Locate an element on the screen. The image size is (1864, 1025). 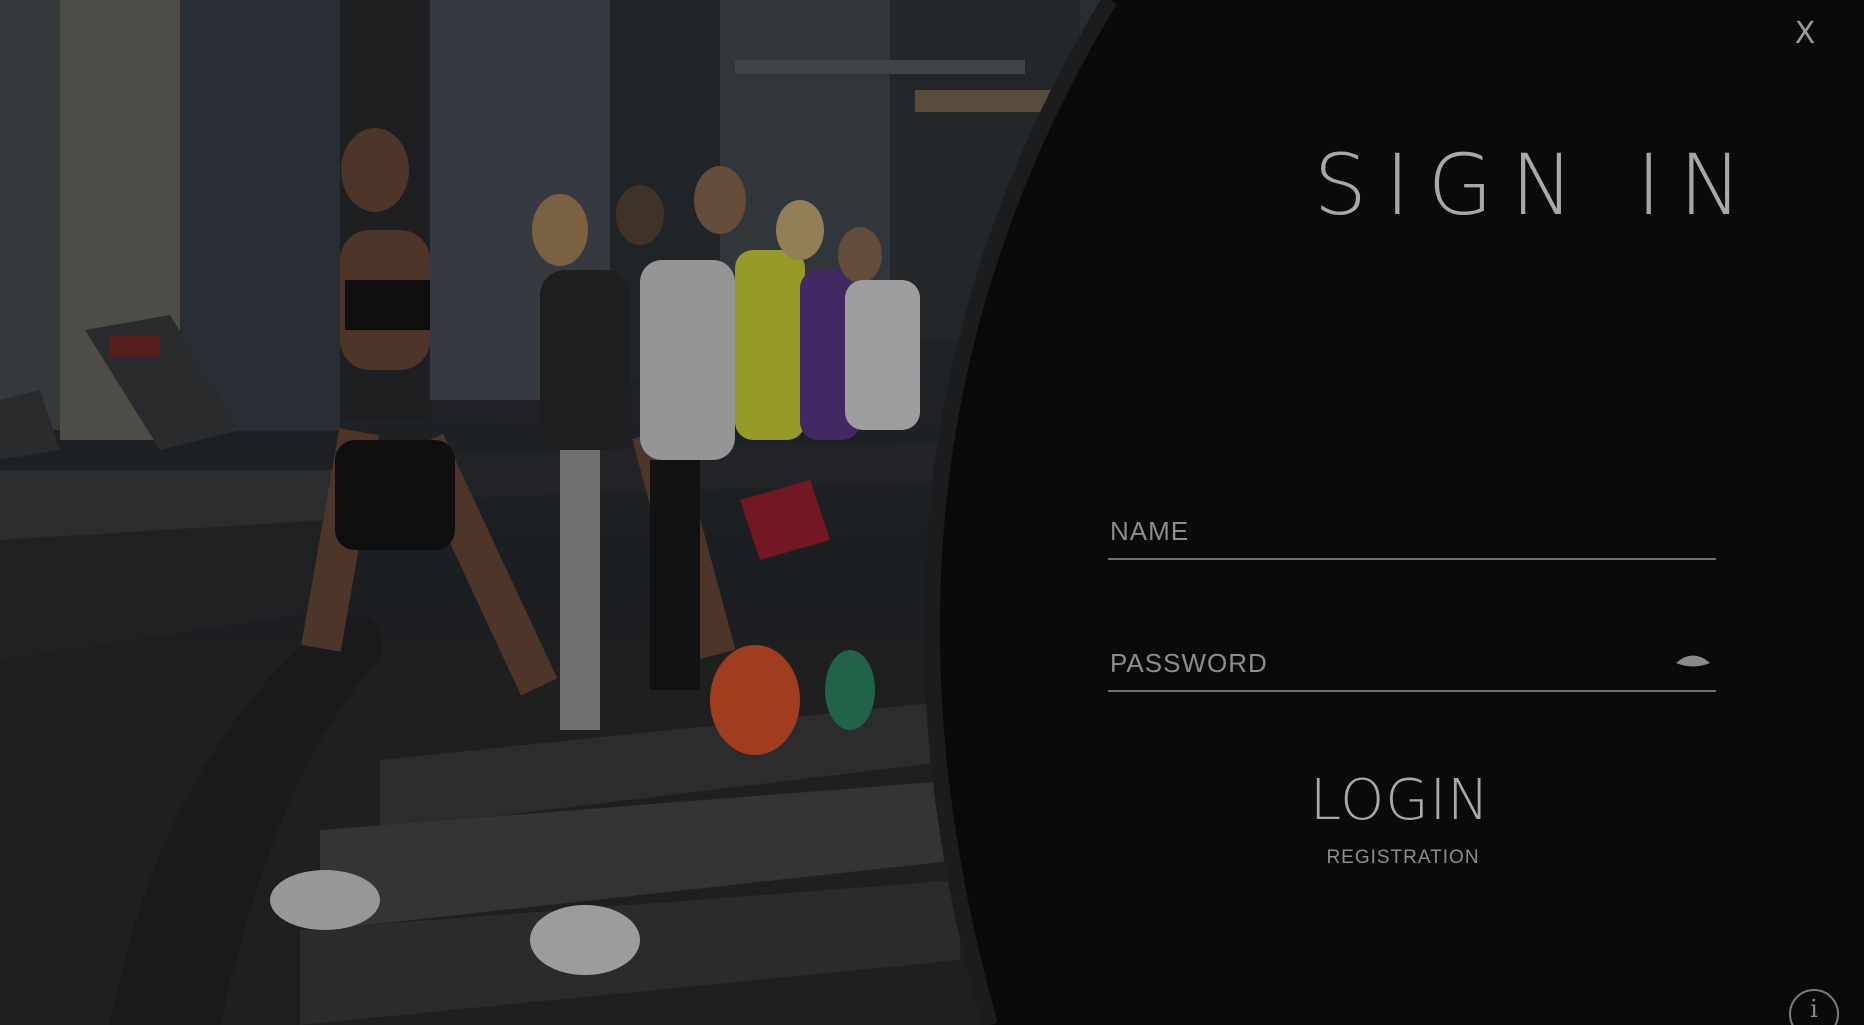
close-icon: X is located at coordinates (1805, 33).